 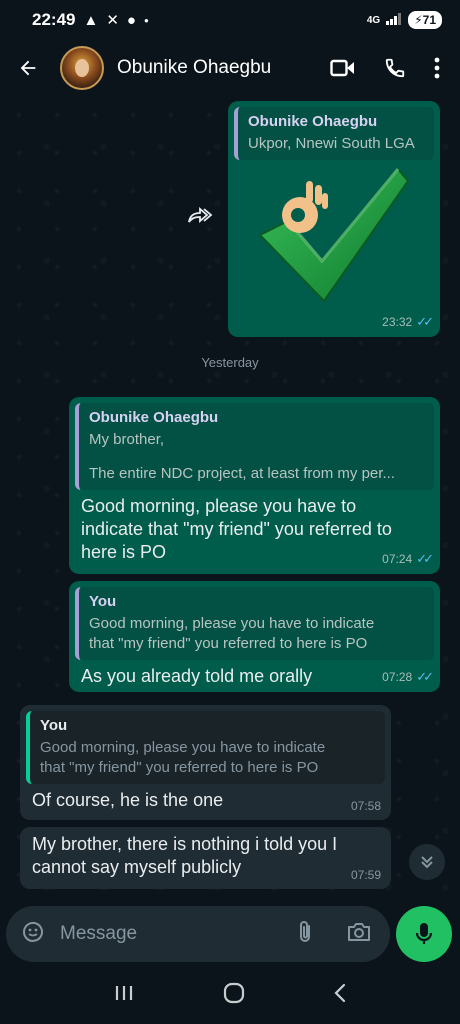 I want to click on video-call-icon, so click(x=343, y=68).